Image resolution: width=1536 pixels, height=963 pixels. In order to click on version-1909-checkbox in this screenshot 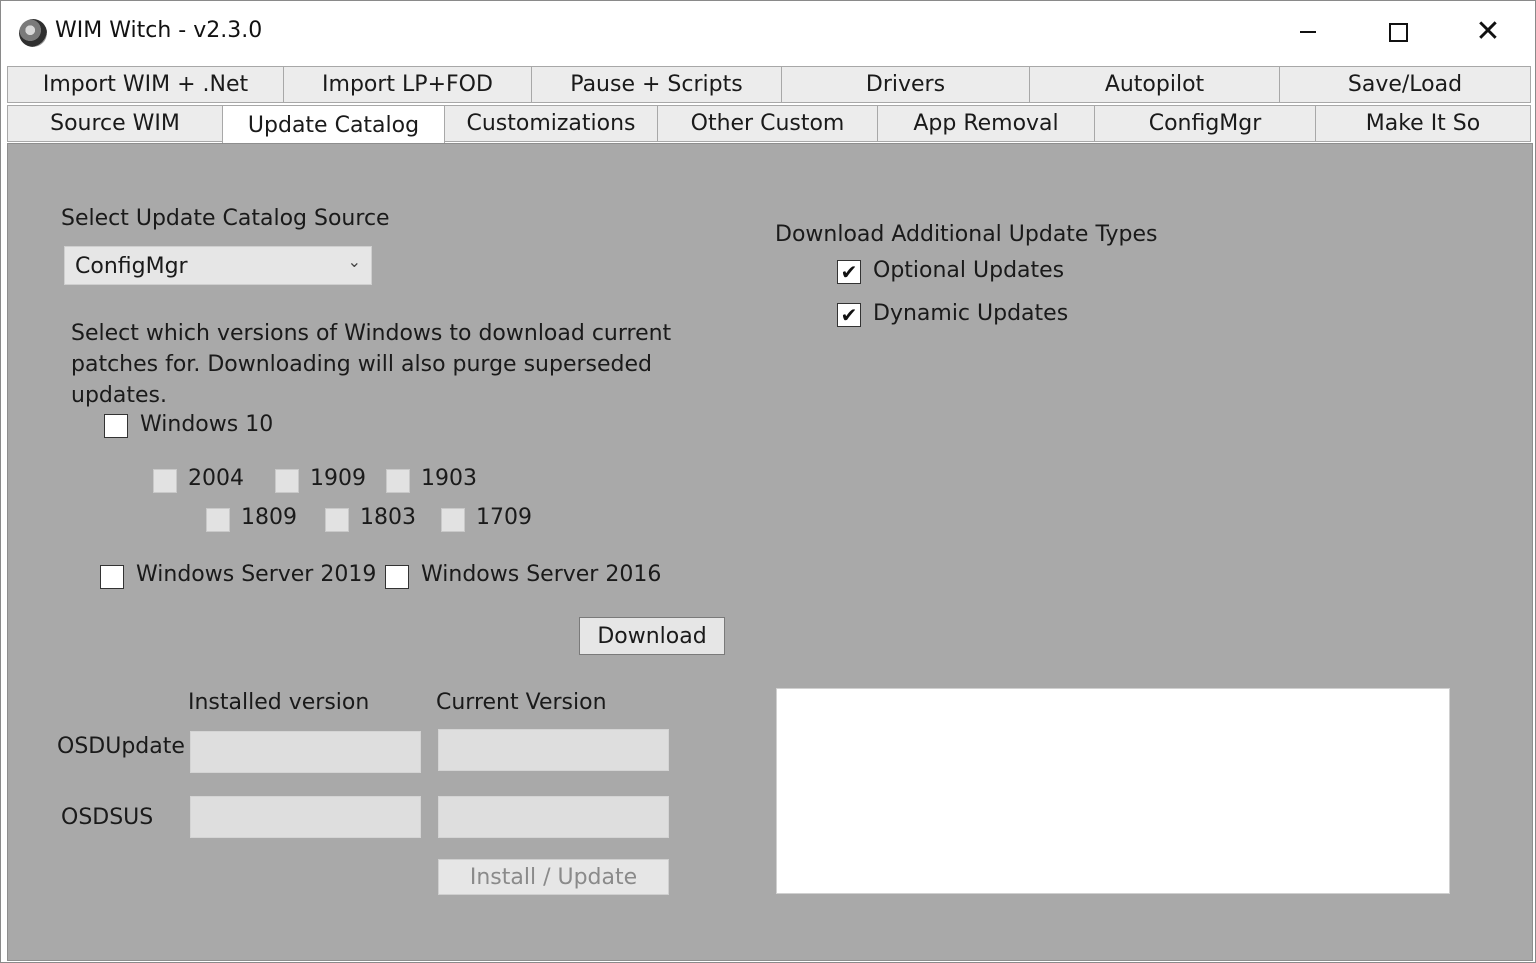, I will do `click(287, 481)`.